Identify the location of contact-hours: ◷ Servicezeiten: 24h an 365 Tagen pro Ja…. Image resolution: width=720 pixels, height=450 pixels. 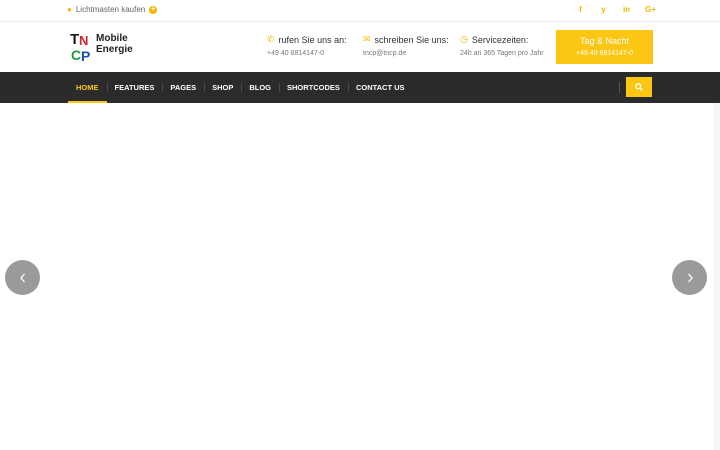
(502, 45).